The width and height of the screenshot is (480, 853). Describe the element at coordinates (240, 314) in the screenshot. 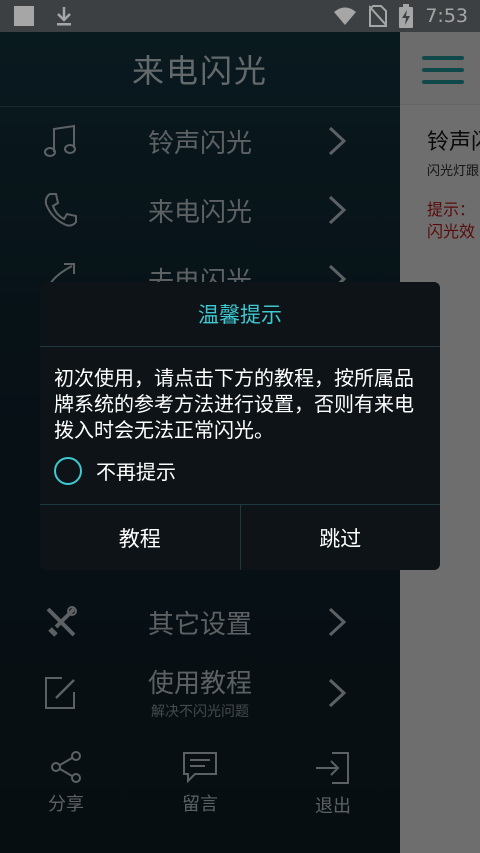

I see `dialog-title: 温馨提示` at that location.